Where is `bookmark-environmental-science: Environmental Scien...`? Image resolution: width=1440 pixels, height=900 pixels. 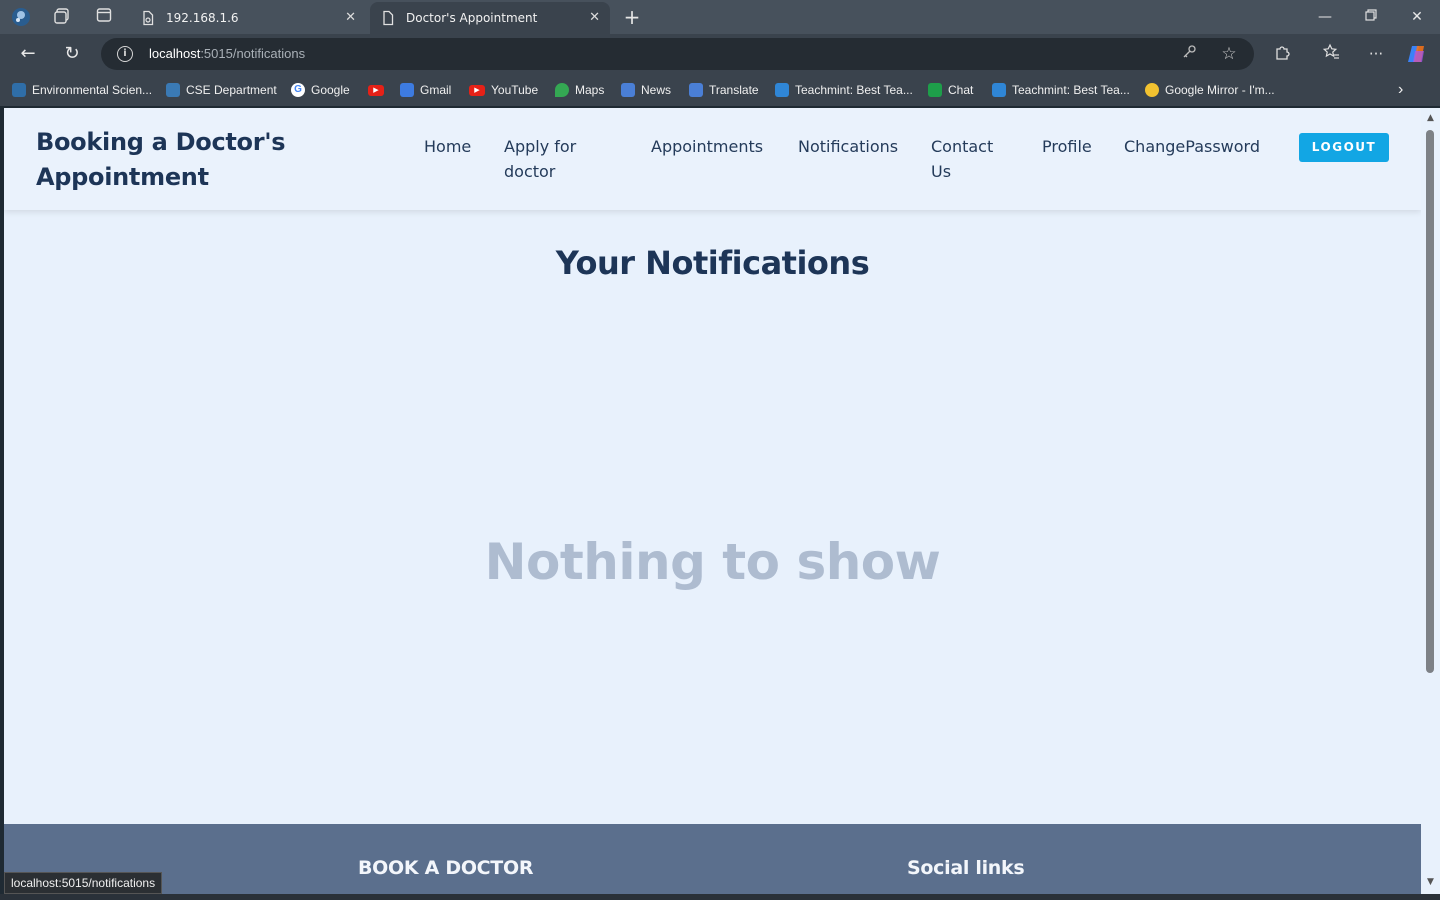
bookmark-environmental-science: Environmental Scien... is located at coordinates (82, 90).